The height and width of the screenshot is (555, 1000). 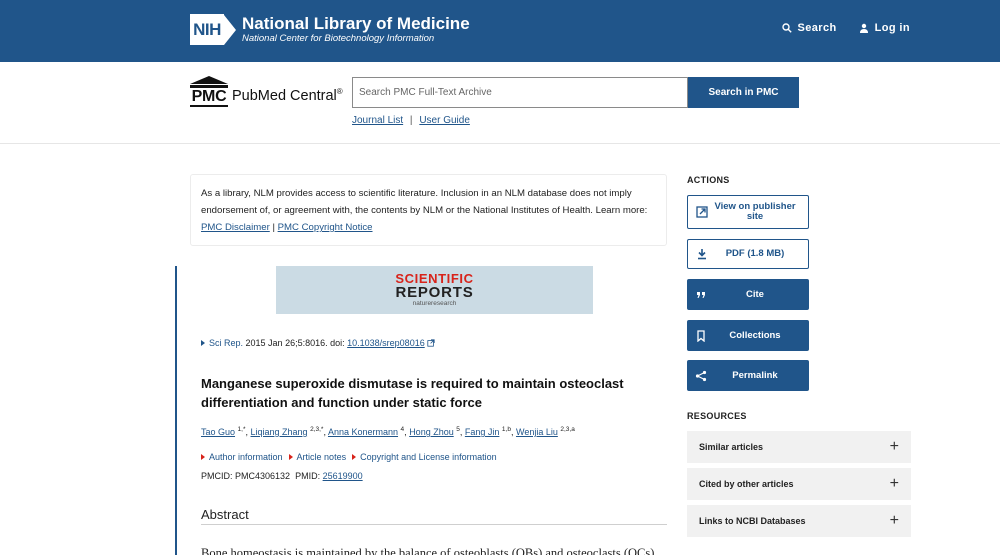 What do you see at coordinates (755, 211) in the screenshot?
I see `view-on-publisher-label: View on publisher site` at bounding box center [755, 211].